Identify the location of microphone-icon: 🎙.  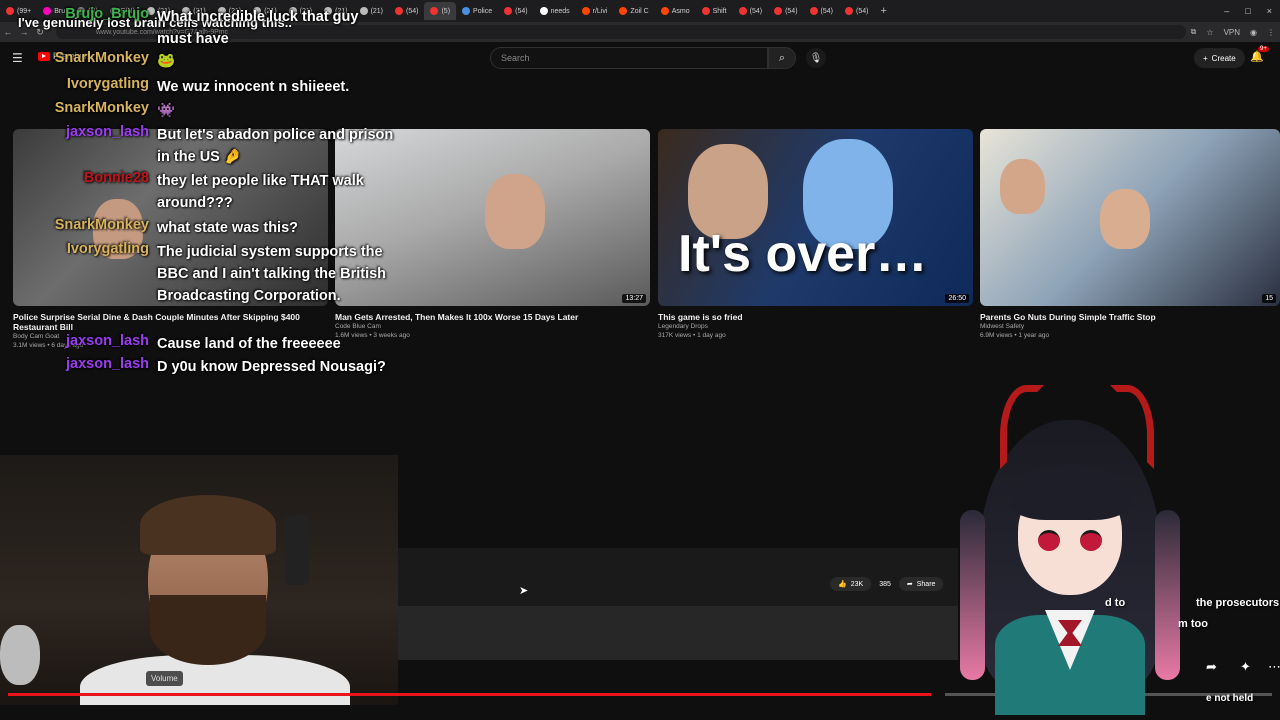
(816, 58).